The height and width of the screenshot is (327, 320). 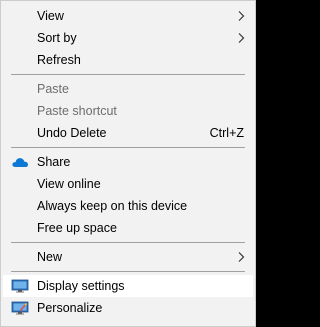 What do you see at coordinates (20, 162) in the screenshot?
I see `onedrive-cloud-icon` at bounding box center [20, 162].